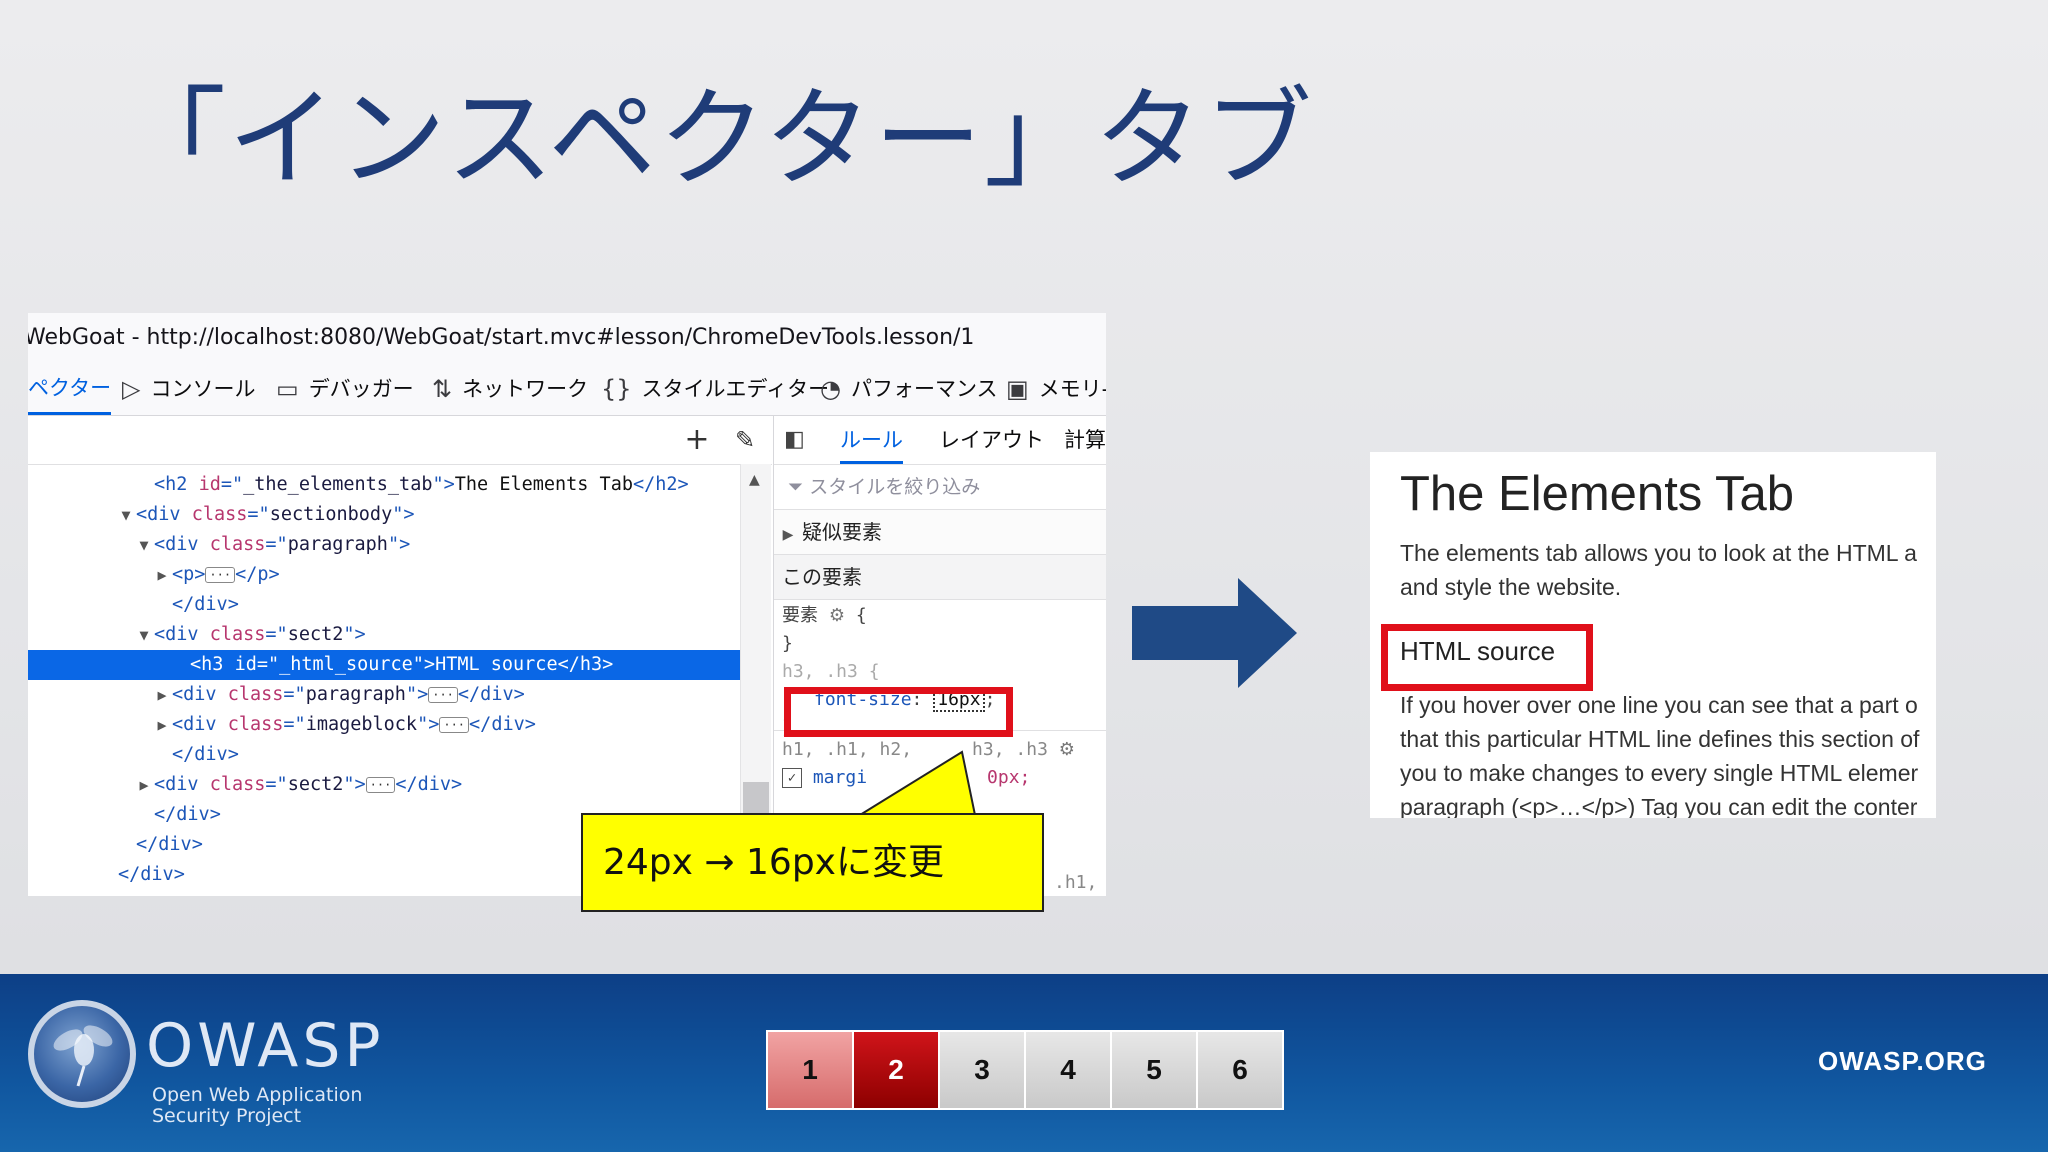 This screenshot has width=2048, height=1152. What do you see at coordinates (940, 487) in the screenshot?
I see `style-filter-input: ⏷ スタイルを絞り込み` at bounding box center [940, 487].